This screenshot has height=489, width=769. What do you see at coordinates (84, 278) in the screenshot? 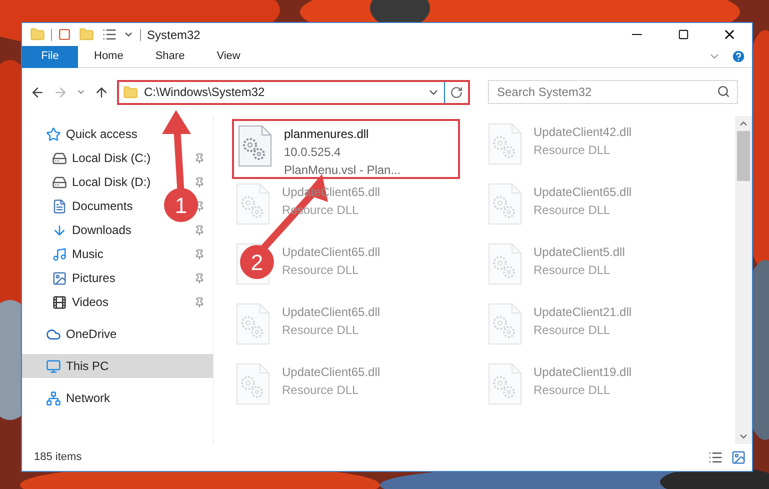
I see `sidebar-item: Pictures` at bounding box center [84, 278].